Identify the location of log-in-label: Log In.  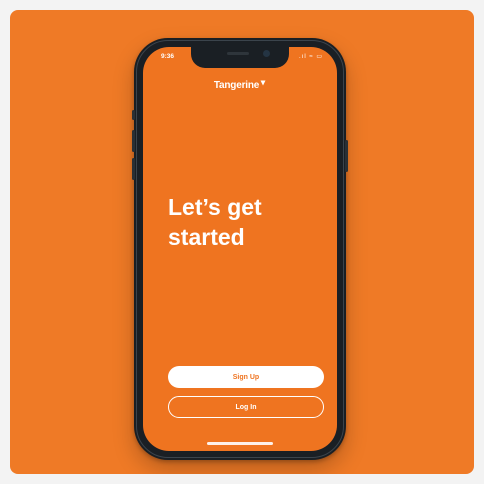
(246, 407).